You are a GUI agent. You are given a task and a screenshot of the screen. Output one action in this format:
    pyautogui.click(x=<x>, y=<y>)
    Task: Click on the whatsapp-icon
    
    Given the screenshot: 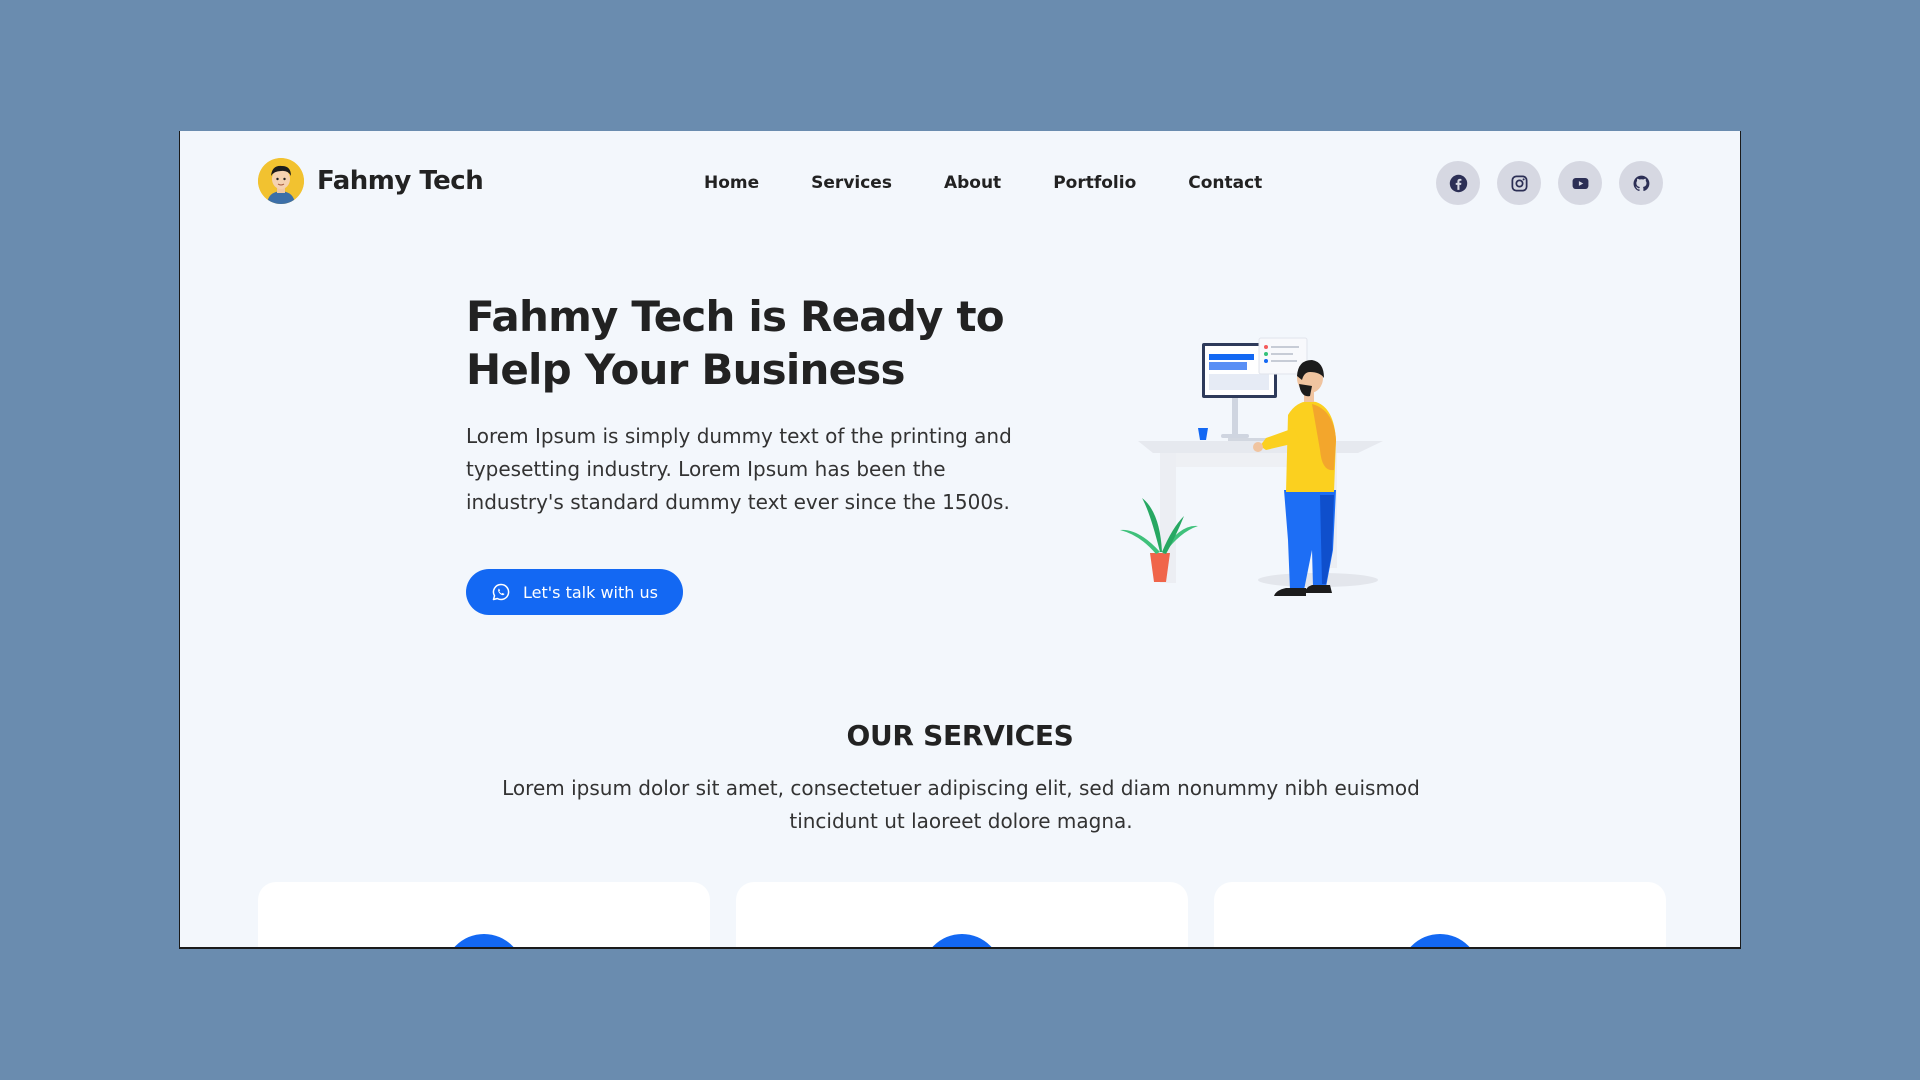 What is the action you would take?
    pyautogui.click(x=501, y=592)
    